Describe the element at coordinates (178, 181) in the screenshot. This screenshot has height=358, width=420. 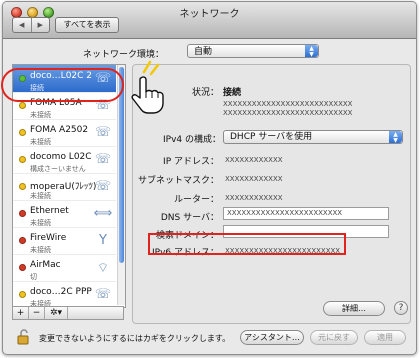
I see `subnet-mask-label: サブネットマスク：` at that location.